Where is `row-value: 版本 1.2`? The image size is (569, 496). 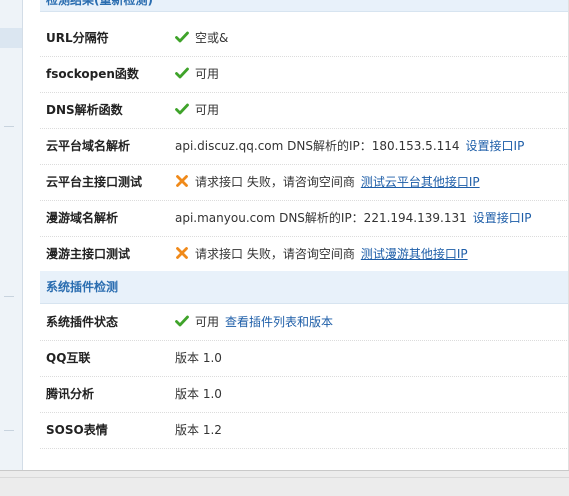 row-value: 版本 1.2 is located at coordinates (198, 430).